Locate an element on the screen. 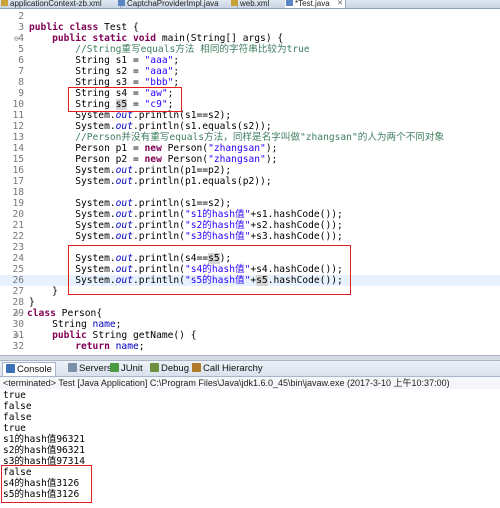 This screenshot has height=508, width=500. code-line: 23 is located at coordinates (18, 247).